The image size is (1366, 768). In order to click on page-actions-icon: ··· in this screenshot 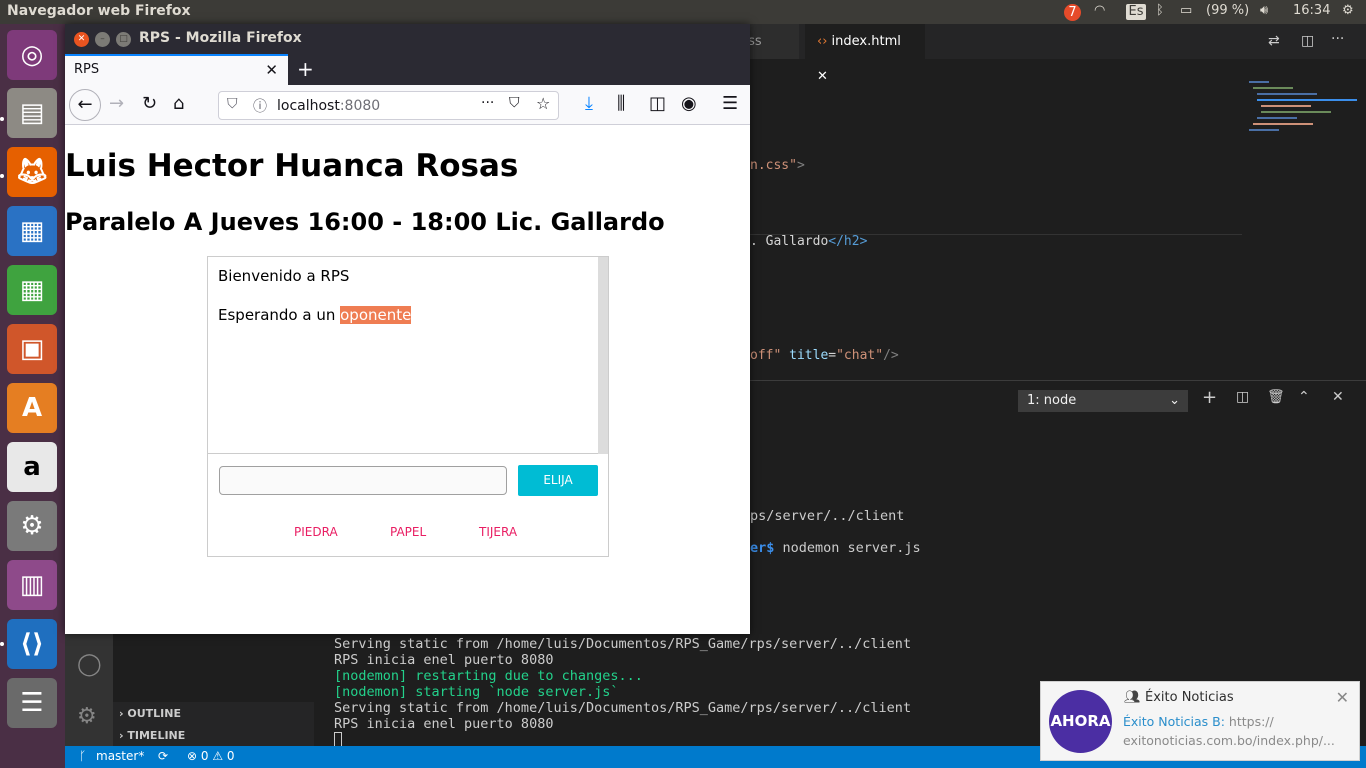, I will do `click(487, 103)`.